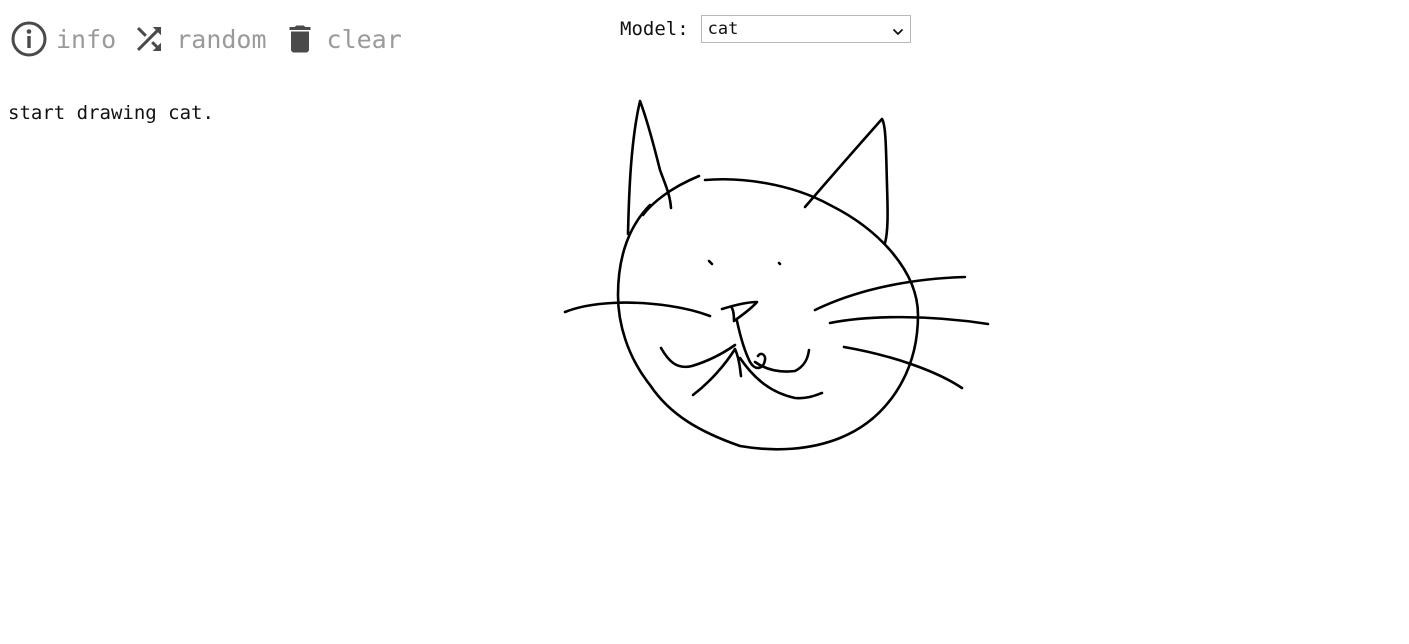 This screenshot has height=644, width=1409. I want to click on random-label: random, so click(221, 39).